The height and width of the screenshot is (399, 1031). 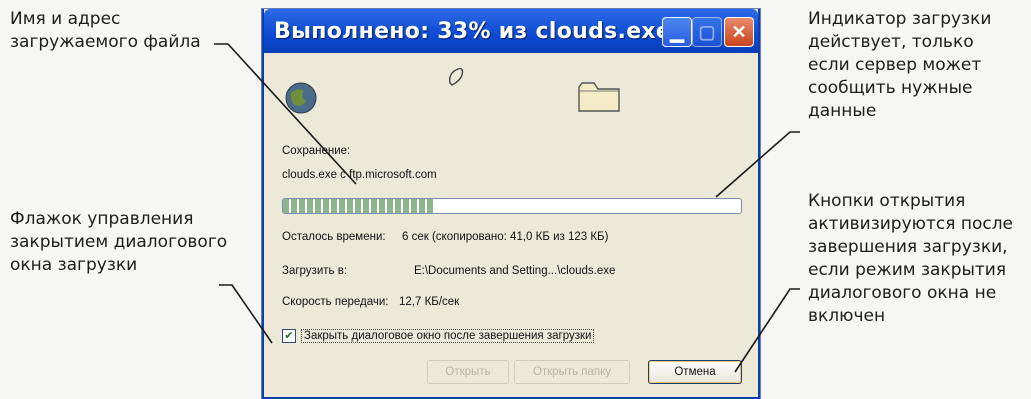 What do you see at coordinates (757, 164) in the screenshot?
I see `leader-line-progress` at bounding box center [757, 164].